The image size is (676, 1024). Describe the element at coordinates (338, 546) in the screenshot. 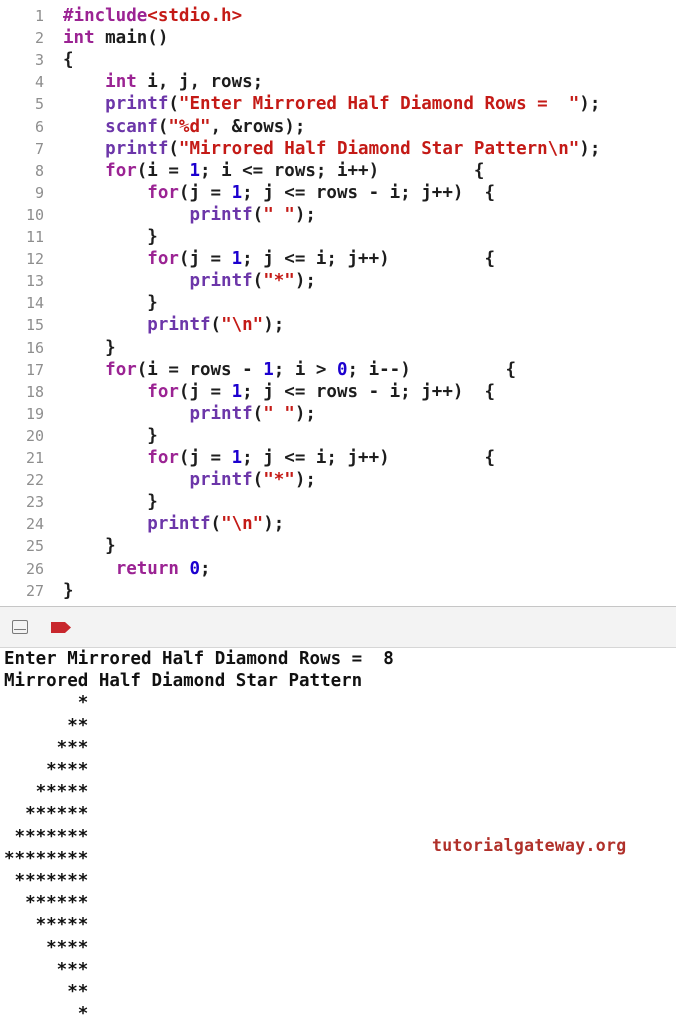

I see `code-line: 25 }` at that location.